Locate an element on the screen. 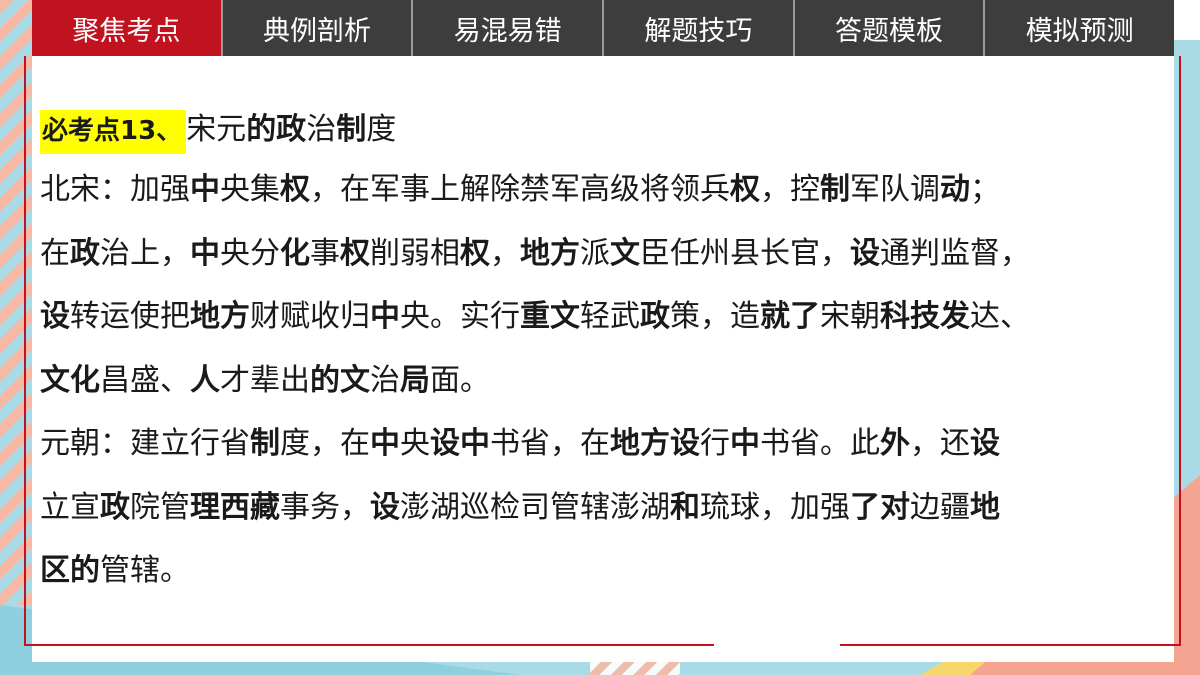 The image size is (1200, 675). heading-text: 治 is located at coordinates (321, 129).